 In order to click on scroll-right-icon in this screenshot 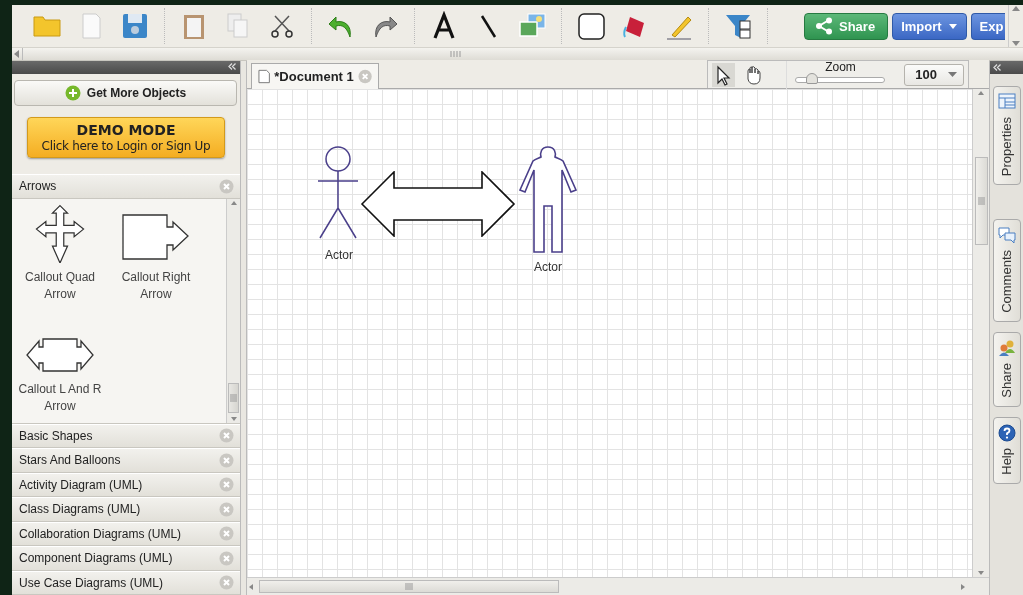, I will do `click(963, 586)`.